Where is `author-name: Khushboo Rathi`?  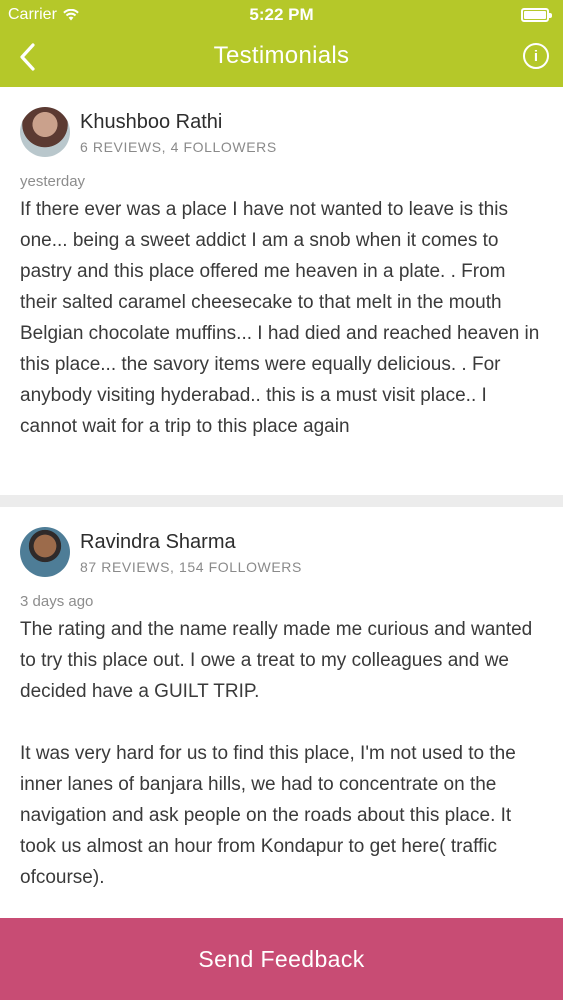
author-name: Khushboo Rathi is located at coordinates (151, 122).